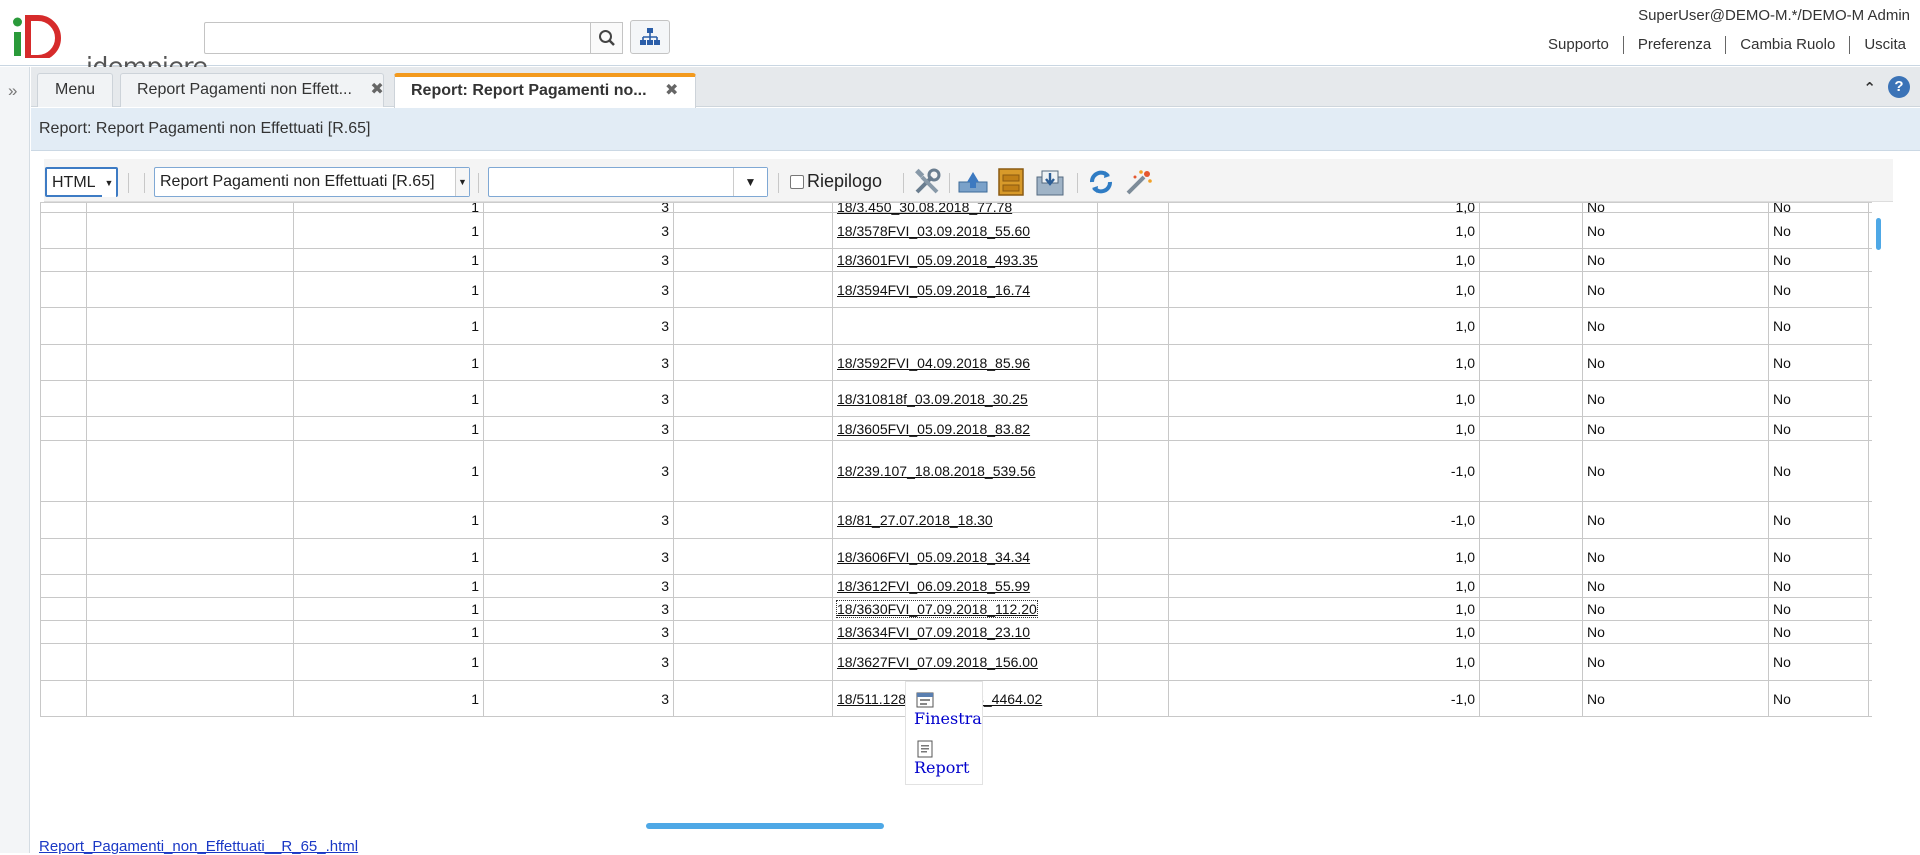 The width and height of the screenshot is (1920, 855). What do you see at coordinates (1884, 45) in the screenshot?
I see `logout-link: Uscita` at bounding box center [1884, 45].